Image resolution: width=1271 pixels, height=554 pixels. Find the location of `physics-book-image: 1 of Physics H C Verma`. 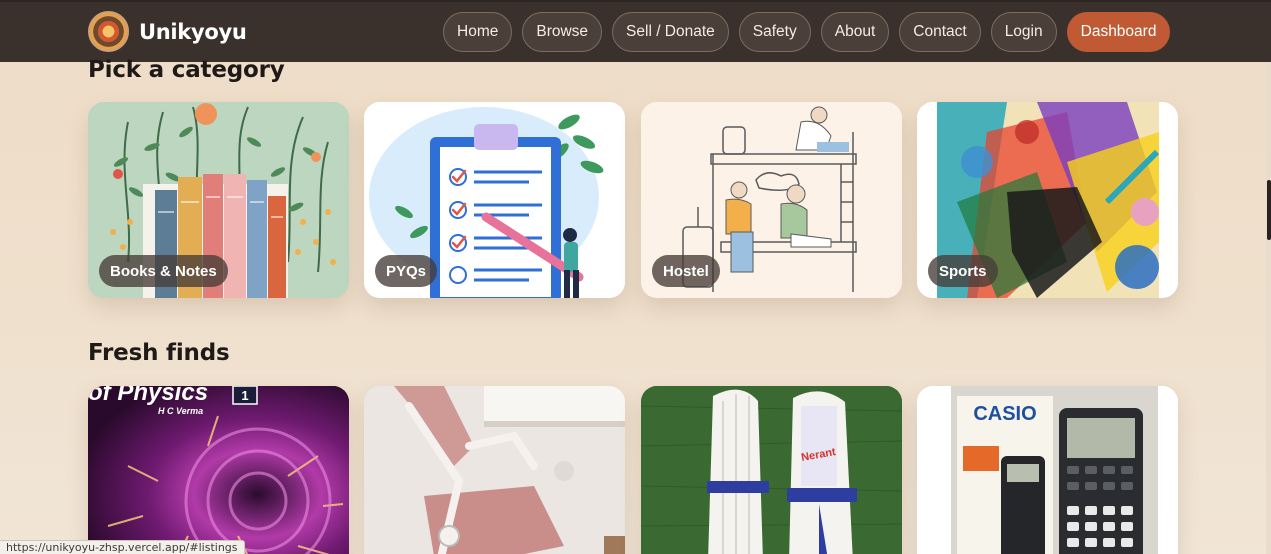

physics-book-image: 1 of Physics H C Verma is located at coordinates (218, 470).